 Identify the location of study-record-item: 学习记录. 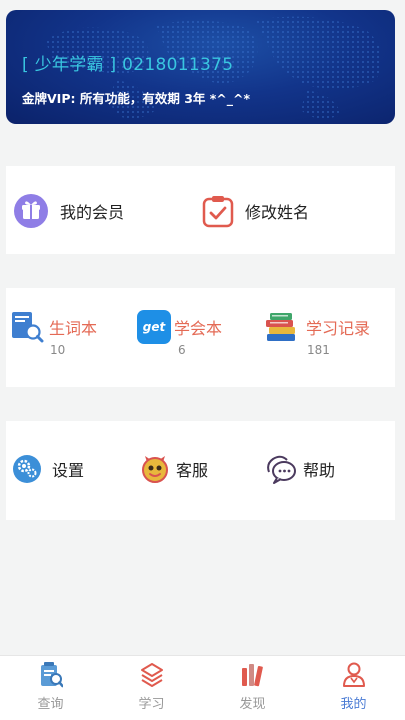
(329, 327).